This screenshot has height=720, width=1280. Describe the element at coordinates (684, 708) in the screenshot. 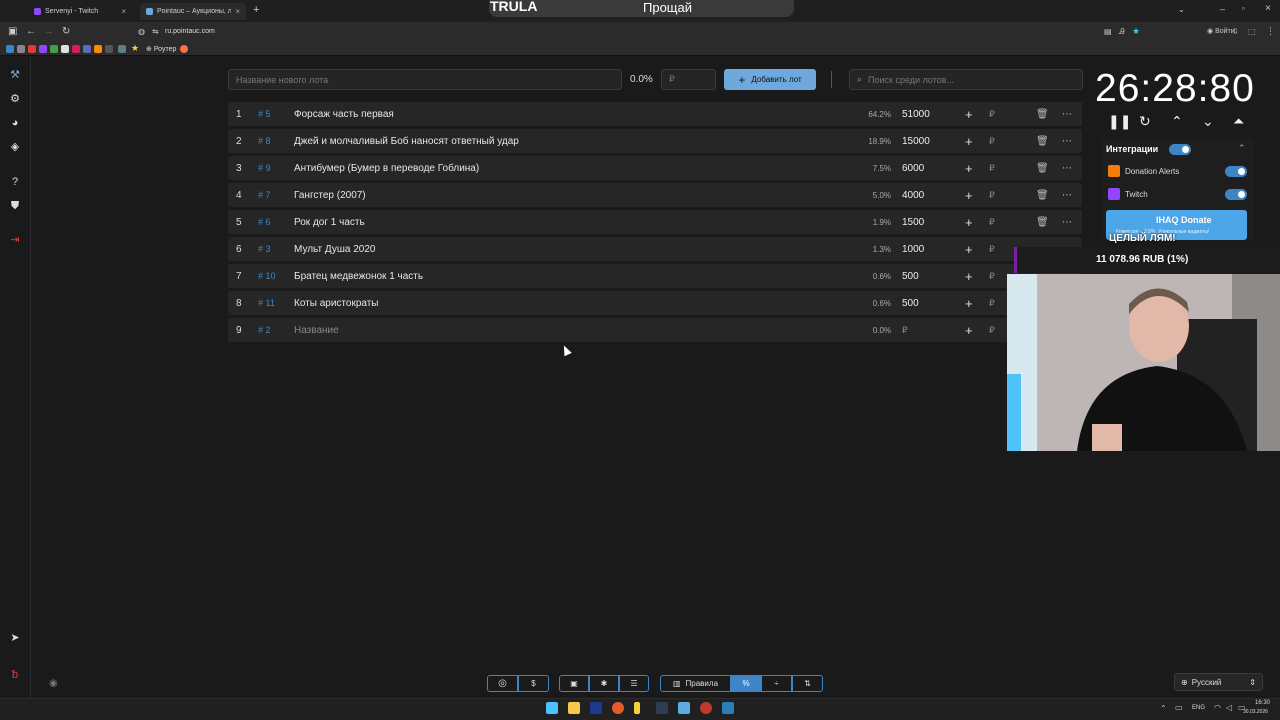

I see `app-icon` at that location.